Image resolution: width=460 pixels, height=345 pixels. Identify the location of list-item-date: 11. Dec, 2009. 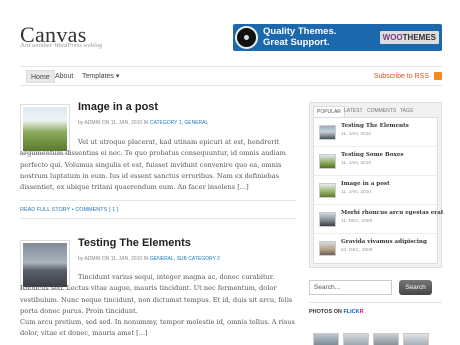
(357, 221).